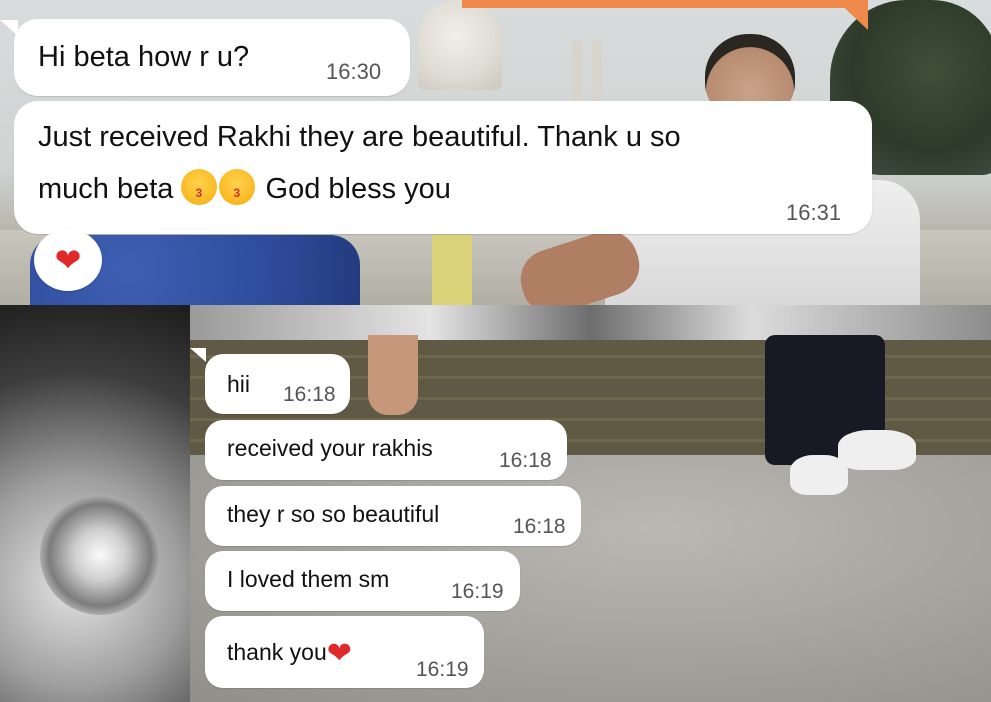 The width and height of the screenshot is (991, 702). Describe the element at coordinates (814, 212) in the screenshot. I see `message-time: 16:31` at that location.